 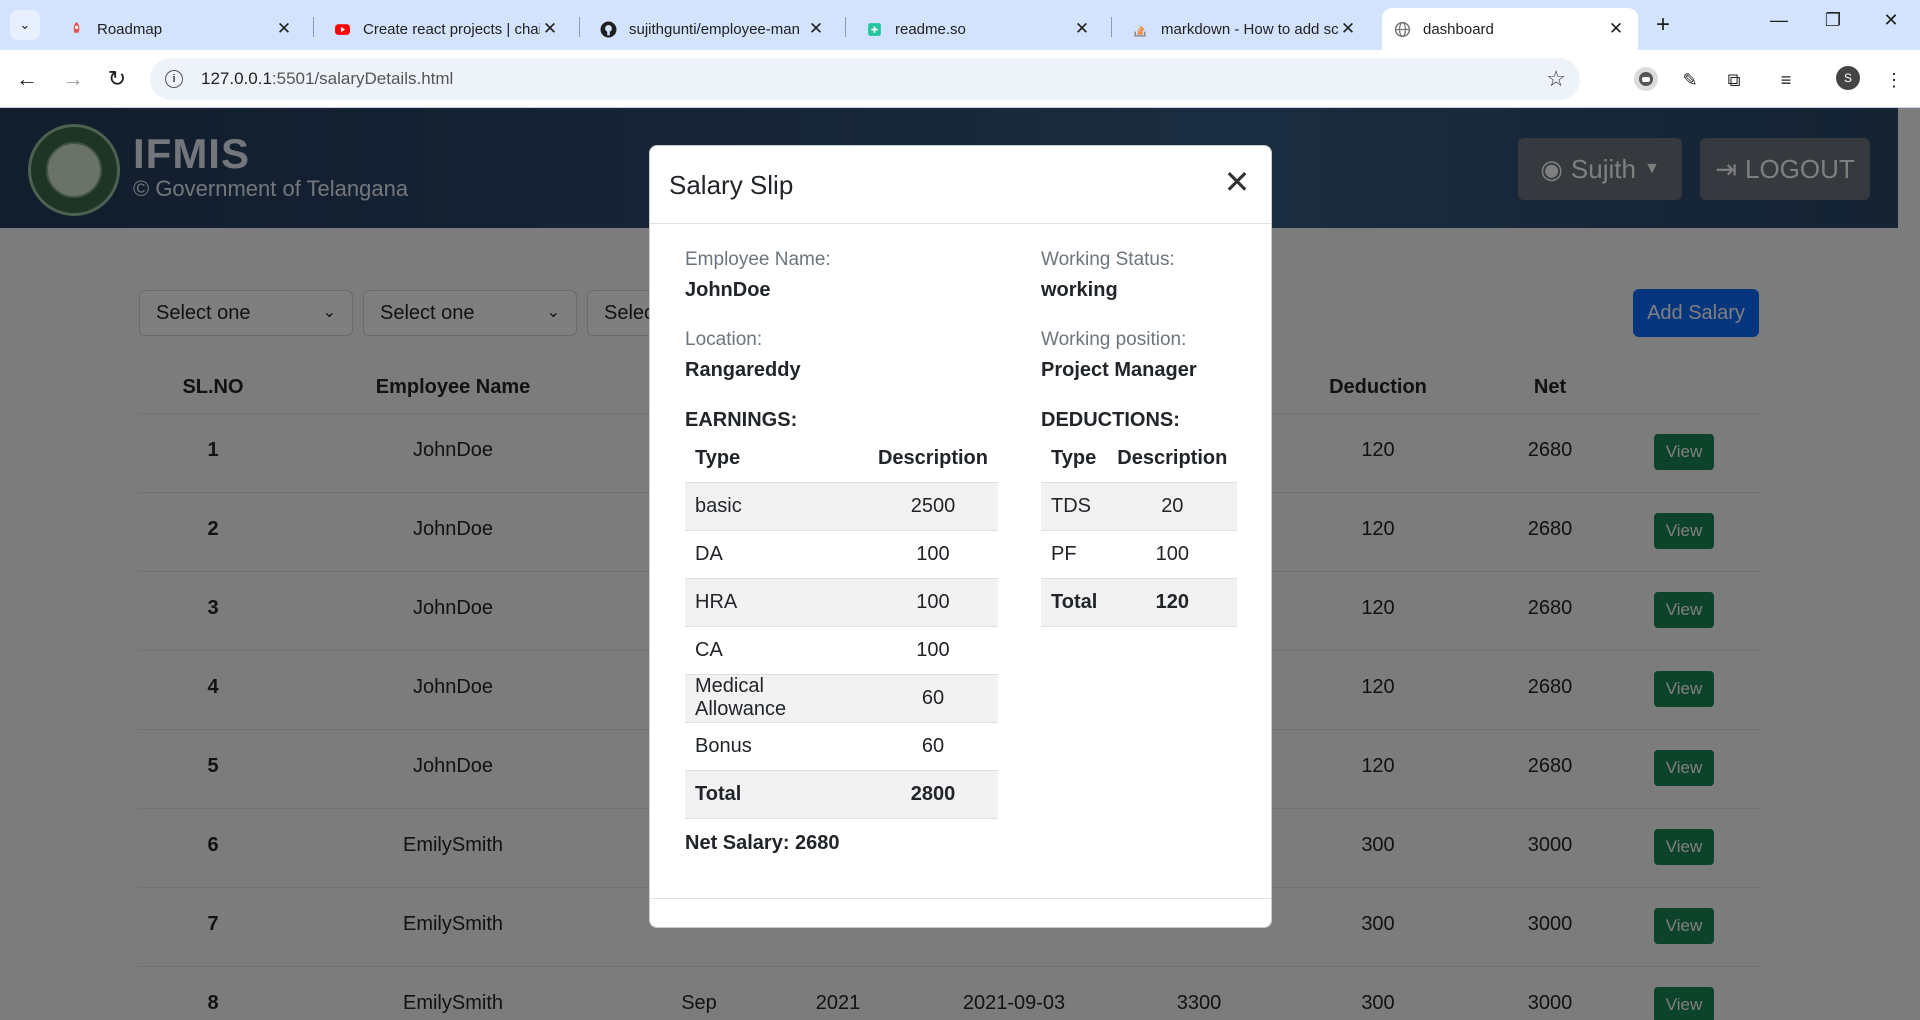 I want to click on url-path: :5501/salaryDetails.html, so click(x=362, y=78).